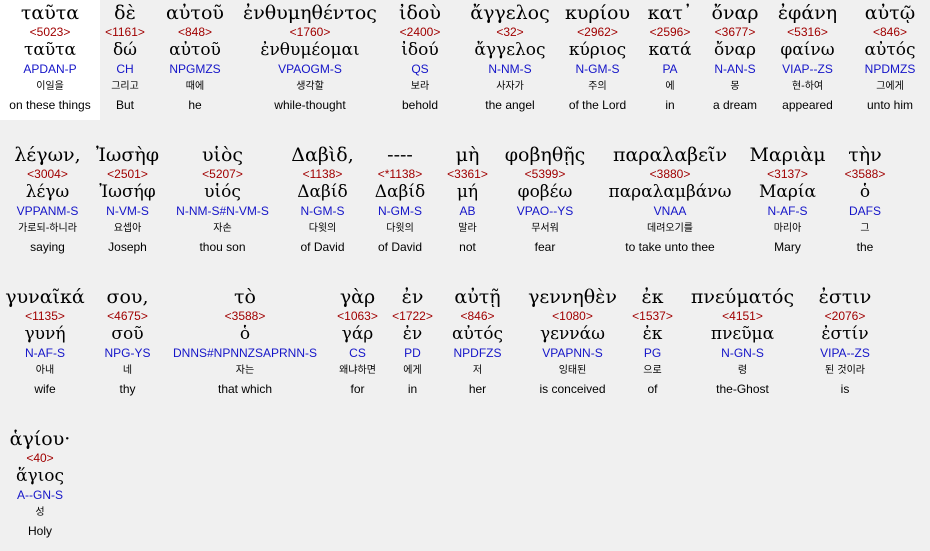 The height and width of the screenshot is (551, 930). I want to click on word-cell: ἐστιν <2076> ἐστίν VIPA--ZS 된 것이라 is, so click(845, 344).